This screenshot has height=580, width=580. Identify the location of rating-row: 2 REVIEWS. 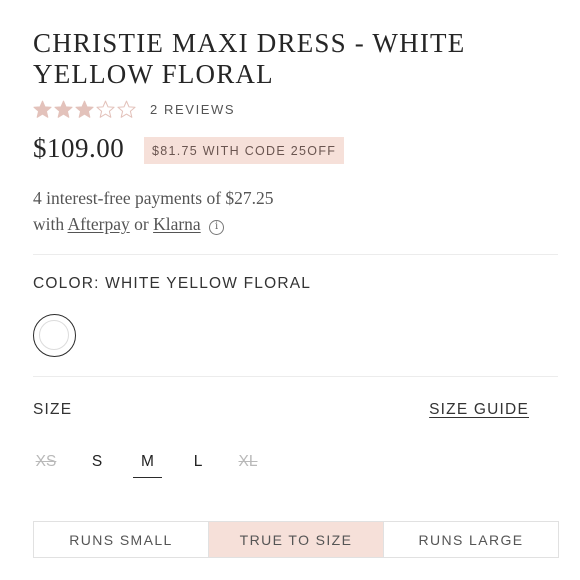
(134, 109).